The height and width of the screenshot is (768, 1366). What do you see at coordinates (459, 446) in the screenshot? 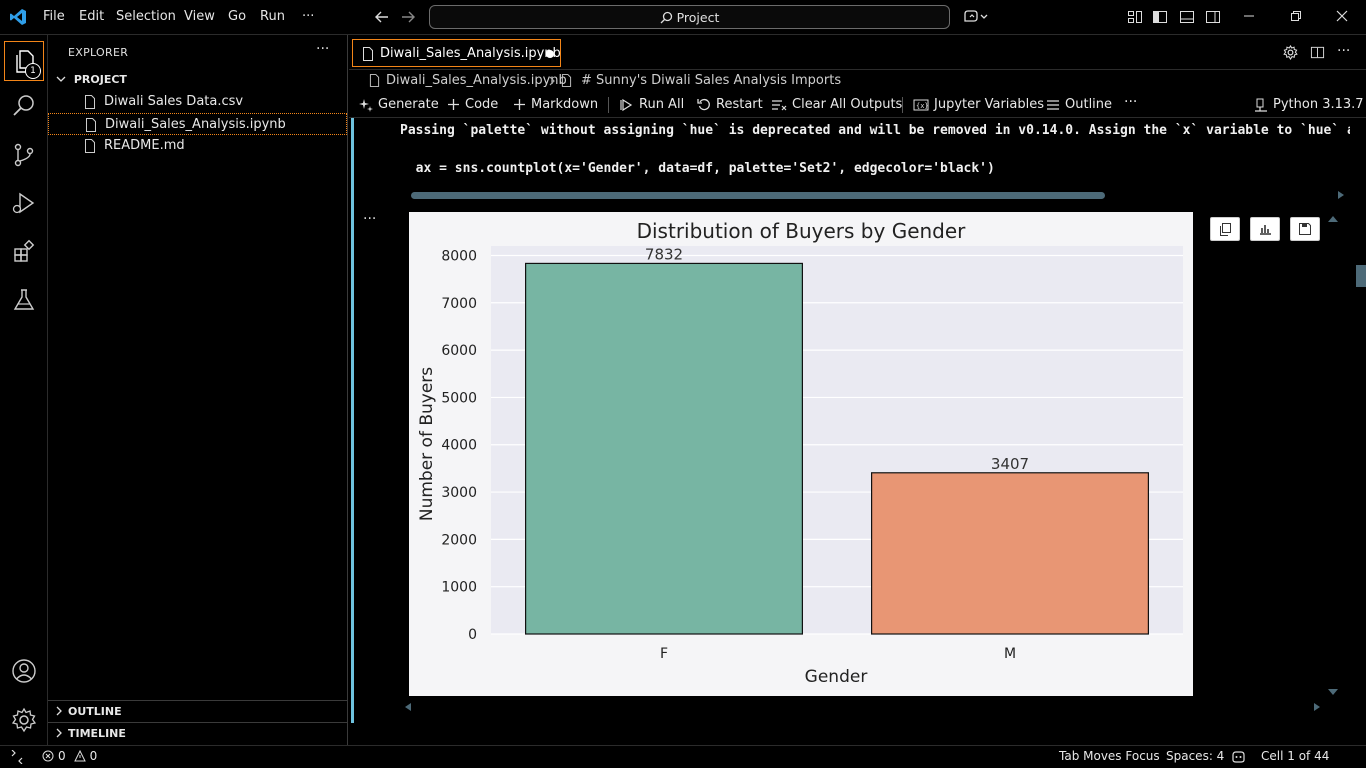
I see `y-tick-label: 4000` at bounding box center [459, 446].